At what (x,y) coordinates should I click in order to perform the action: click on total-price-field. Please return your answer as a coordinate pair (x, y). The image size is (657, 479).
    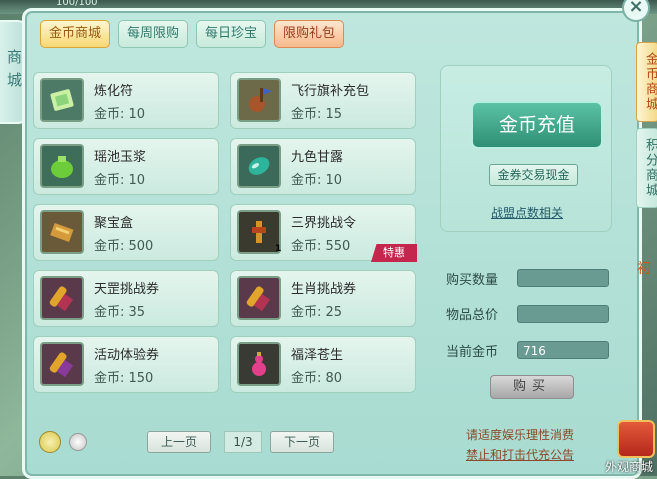
    Looking at the image, I should click on (563, 314).